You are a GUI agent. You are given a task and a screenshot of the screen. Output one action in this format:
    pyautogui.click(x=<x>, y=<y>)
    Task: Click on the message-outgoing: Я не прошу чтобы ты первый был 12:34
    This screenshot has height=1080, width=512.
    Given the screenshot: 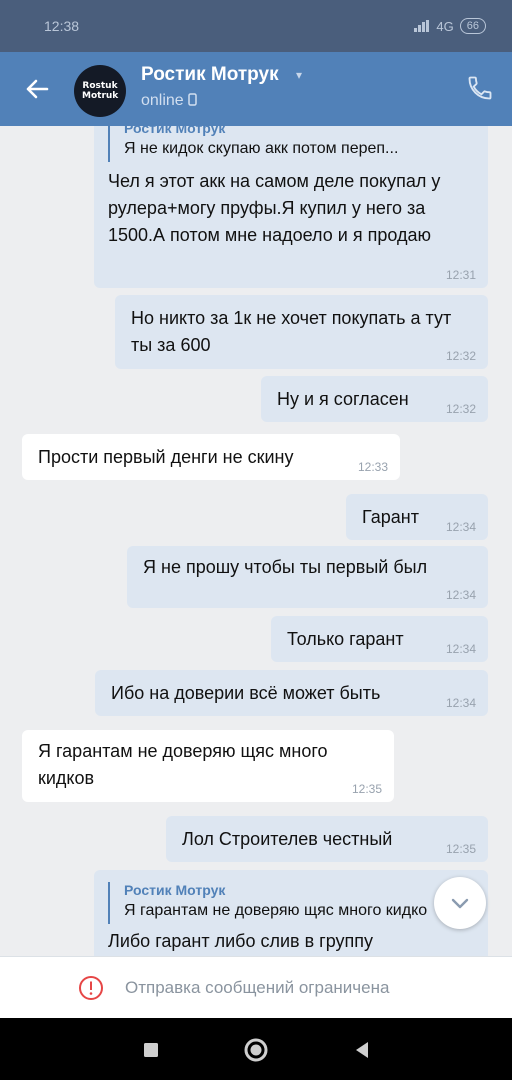 What is the action you would take?
    pyautogui.click(x=307, y=577)
    